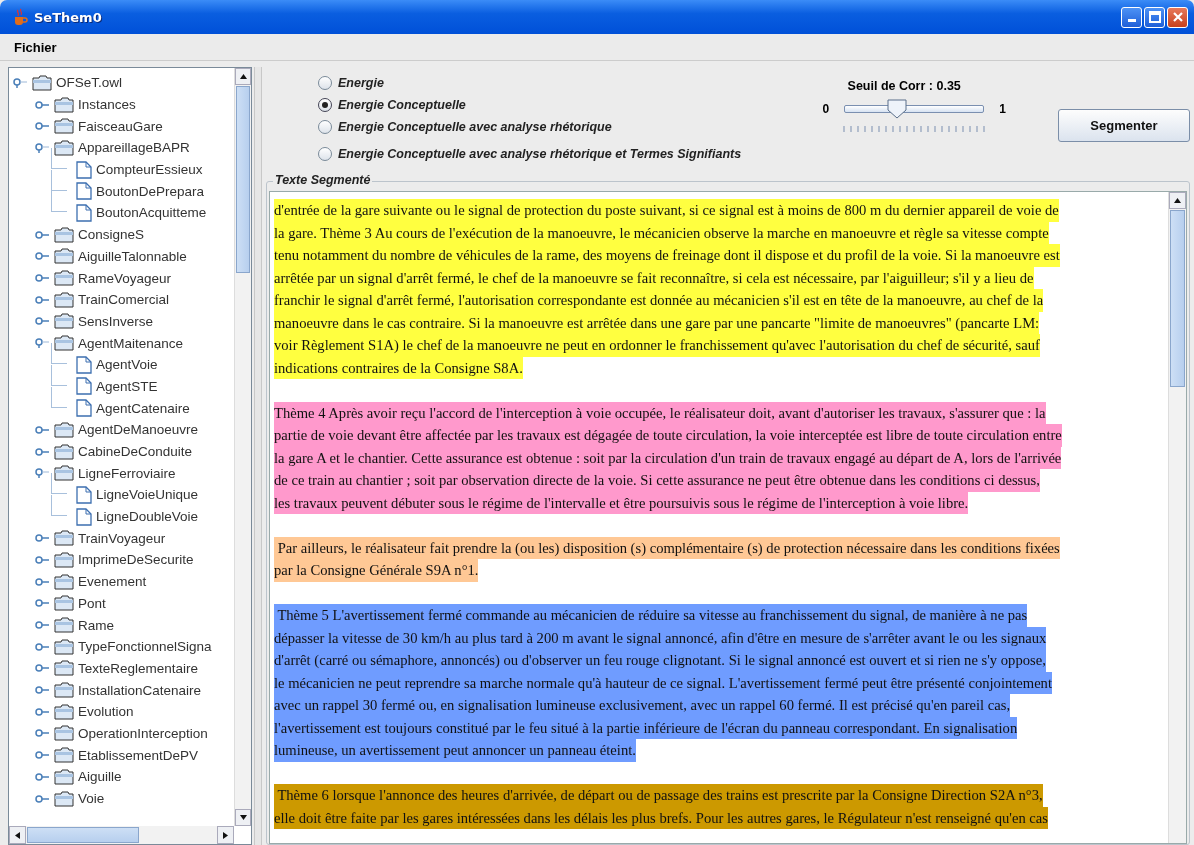 The image size is (1194, 845). I want to click on tree-item: OFSeT.owl, so click(89, 83).